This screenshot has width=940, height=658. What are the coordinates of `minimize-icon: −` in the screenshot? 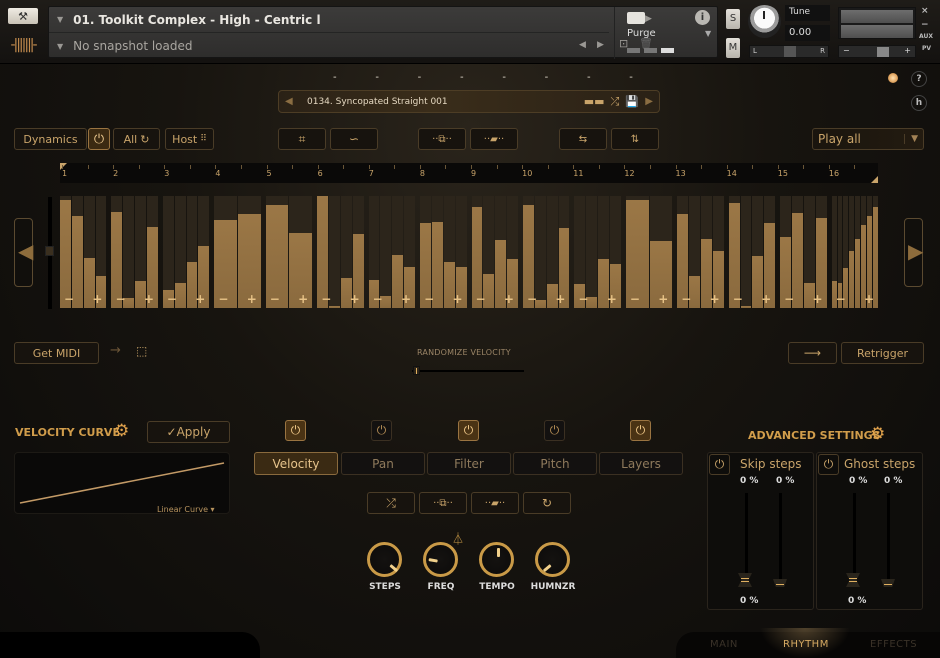 It's located at (925, 25).